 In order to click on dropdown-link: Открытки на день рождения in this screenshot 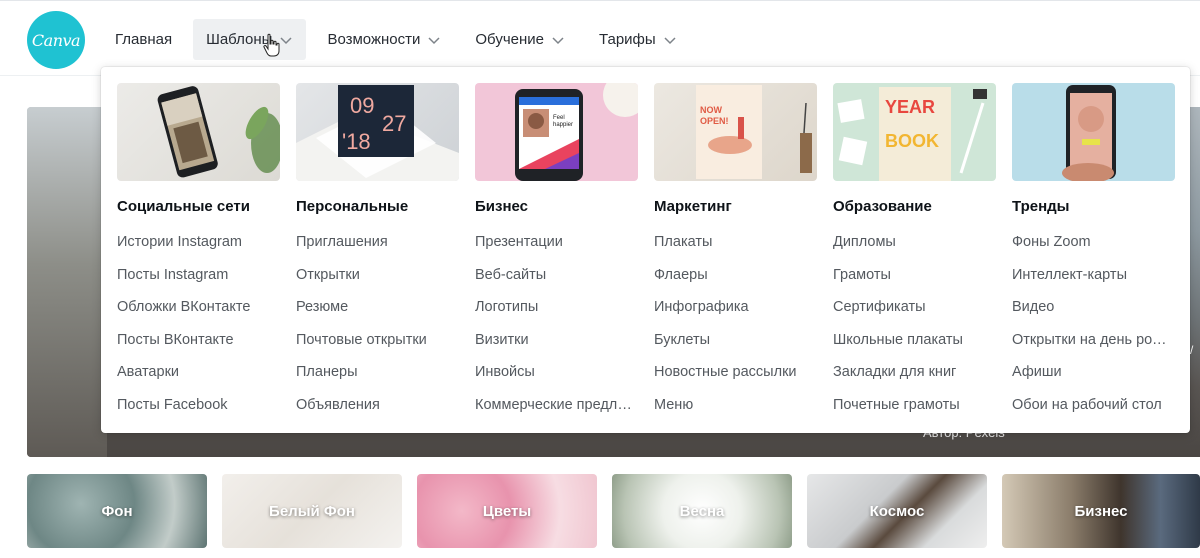, I will do `click(1093, 340)`.